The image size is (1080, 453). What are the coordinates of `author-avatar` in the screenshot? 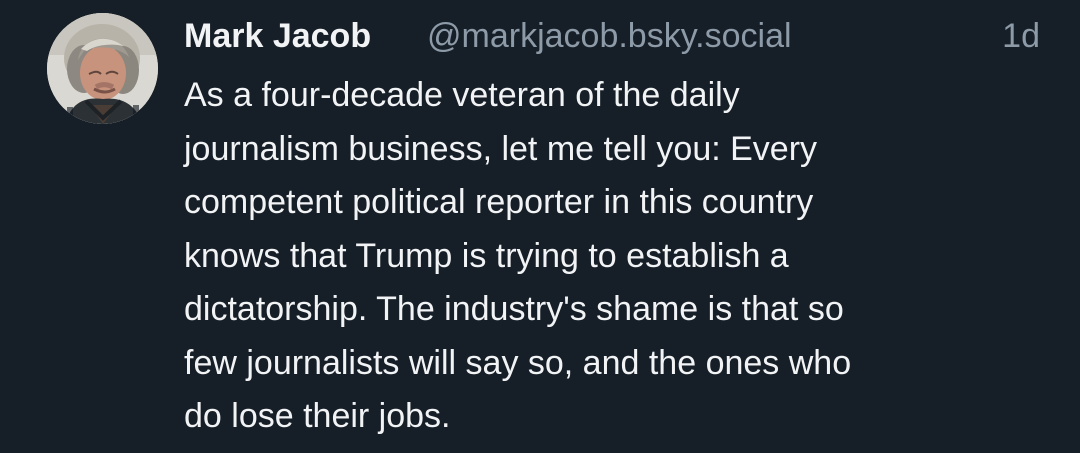 It's located at (102, 68).